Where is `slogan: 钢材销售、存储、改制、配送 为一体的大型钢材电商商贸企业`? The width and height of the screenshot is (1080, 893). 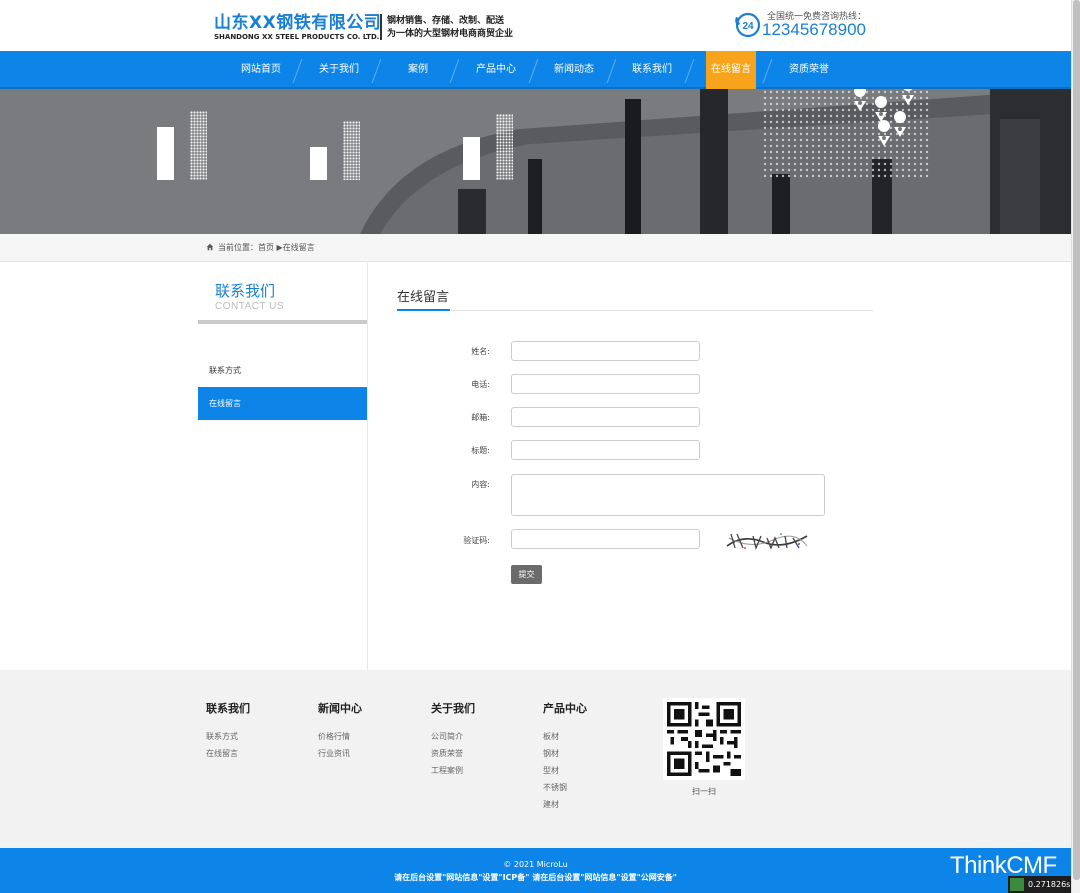 slogan: 钢材销售、存储、改制、配送 为一体的大型钢材电商商贸企业 is located at coordinates (450, 28).